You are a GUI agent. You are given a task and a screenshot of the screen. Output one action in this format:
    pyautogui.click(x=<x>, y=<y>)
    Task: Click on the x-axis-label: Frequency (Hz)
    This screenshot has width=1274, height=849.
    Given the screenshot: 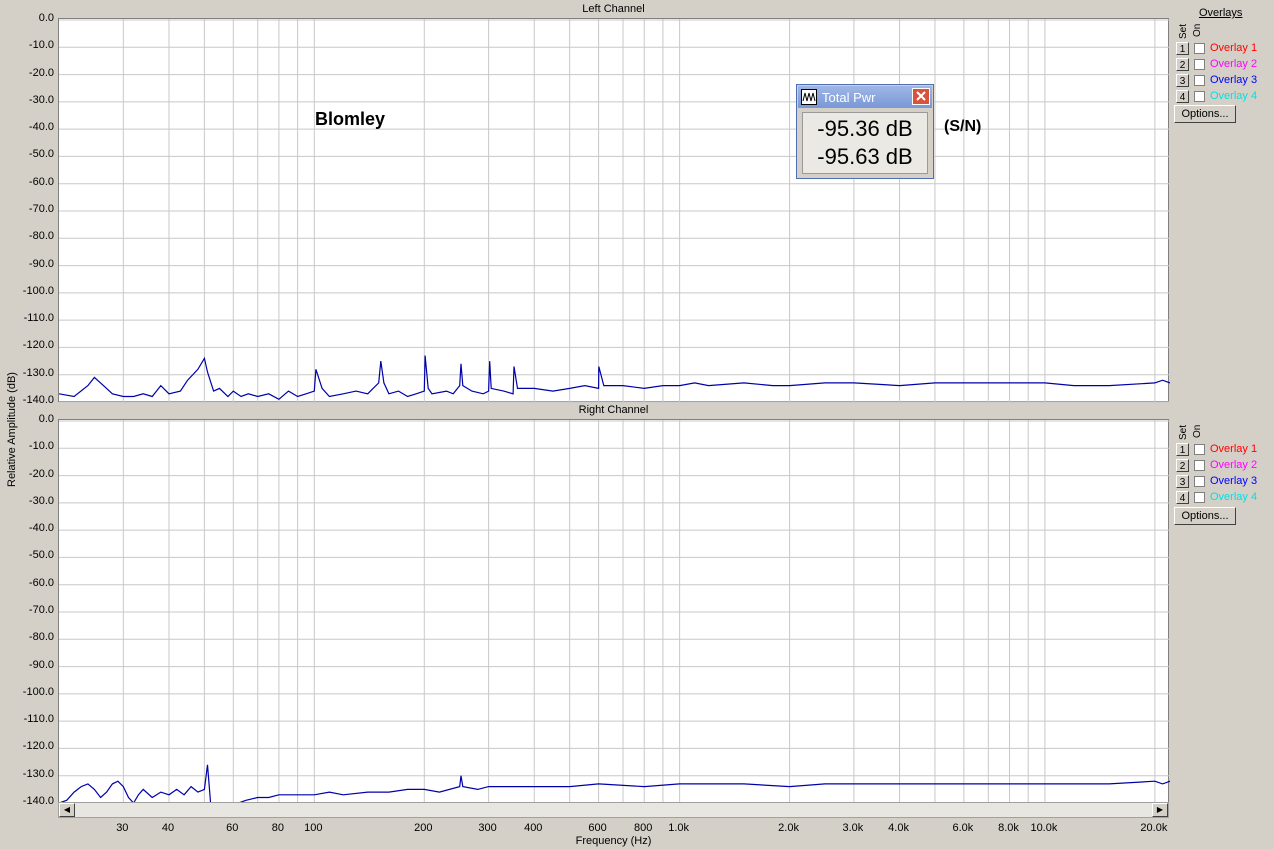 What is the action you would take?
    pyautogui.click(x=613, y=841)
    